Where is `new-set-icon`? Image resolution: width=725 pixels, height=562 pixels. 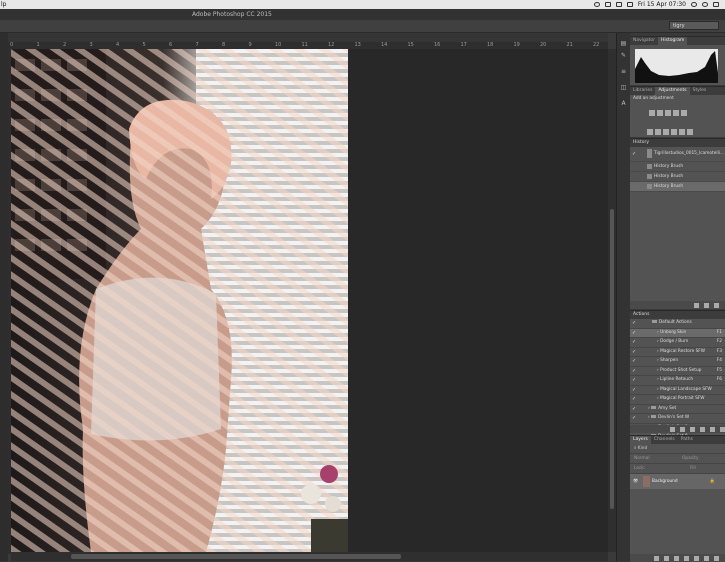 new-set-icon is located at coordinates (702, 429).